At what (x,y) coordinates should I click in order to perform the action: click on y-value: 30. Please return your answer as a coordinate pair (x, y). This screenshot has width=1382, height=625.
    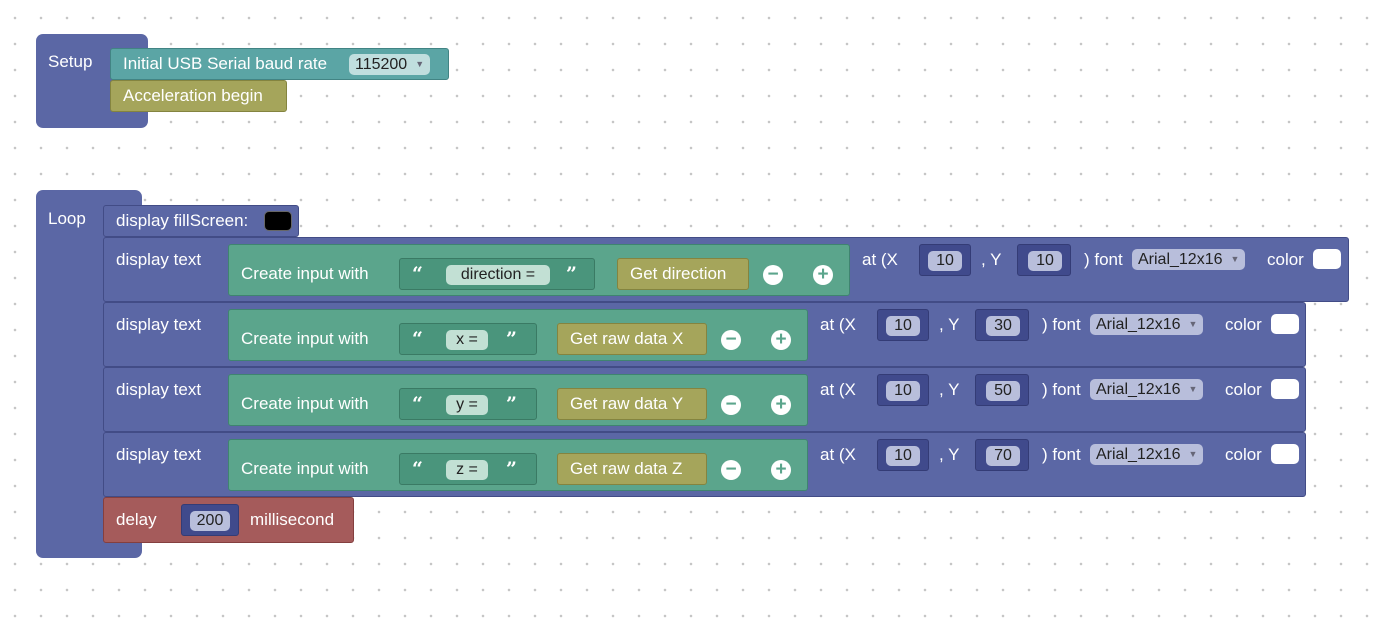
    Looking at the image, I should click on (1003, 326).